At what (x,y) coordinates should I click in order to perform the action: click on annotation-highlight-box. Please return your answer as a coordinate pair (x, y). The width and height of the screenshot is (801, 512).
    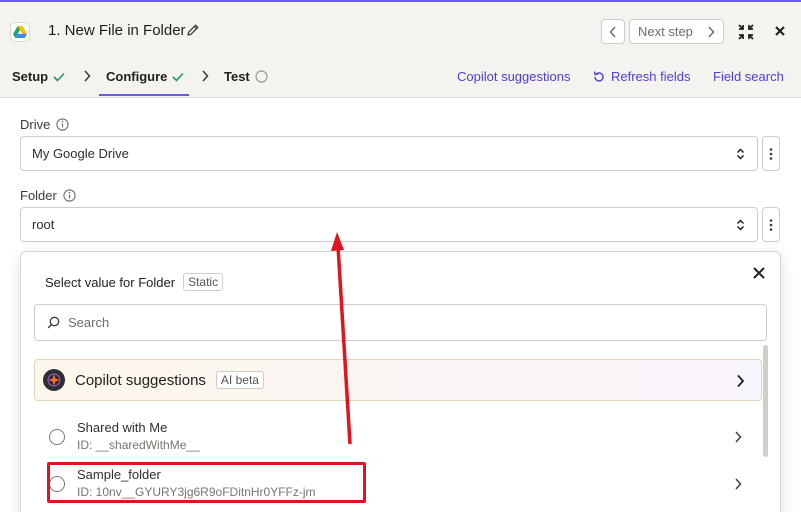
    Looking at the image, I should click on (206, 482).